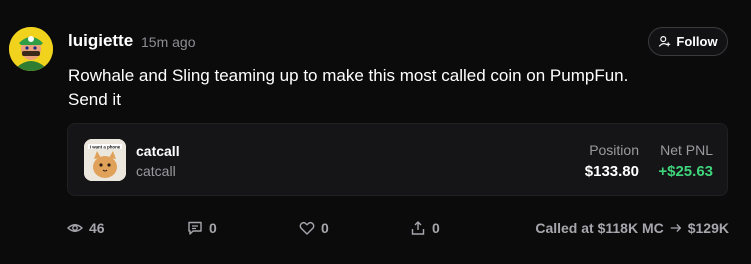 The height and width of the screenshot is (264, 751). What do you see at coordinates (611, 171) in the screenshot?
I see `position-value: $133.80` at bounding box center [611, 171].